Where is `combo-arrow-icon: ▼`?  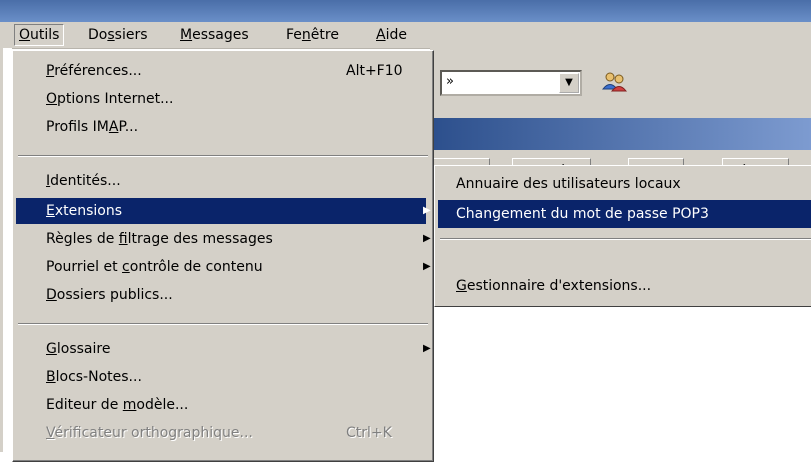 combo-arrow-icon: ▼ is located at coordinates (569, 83).